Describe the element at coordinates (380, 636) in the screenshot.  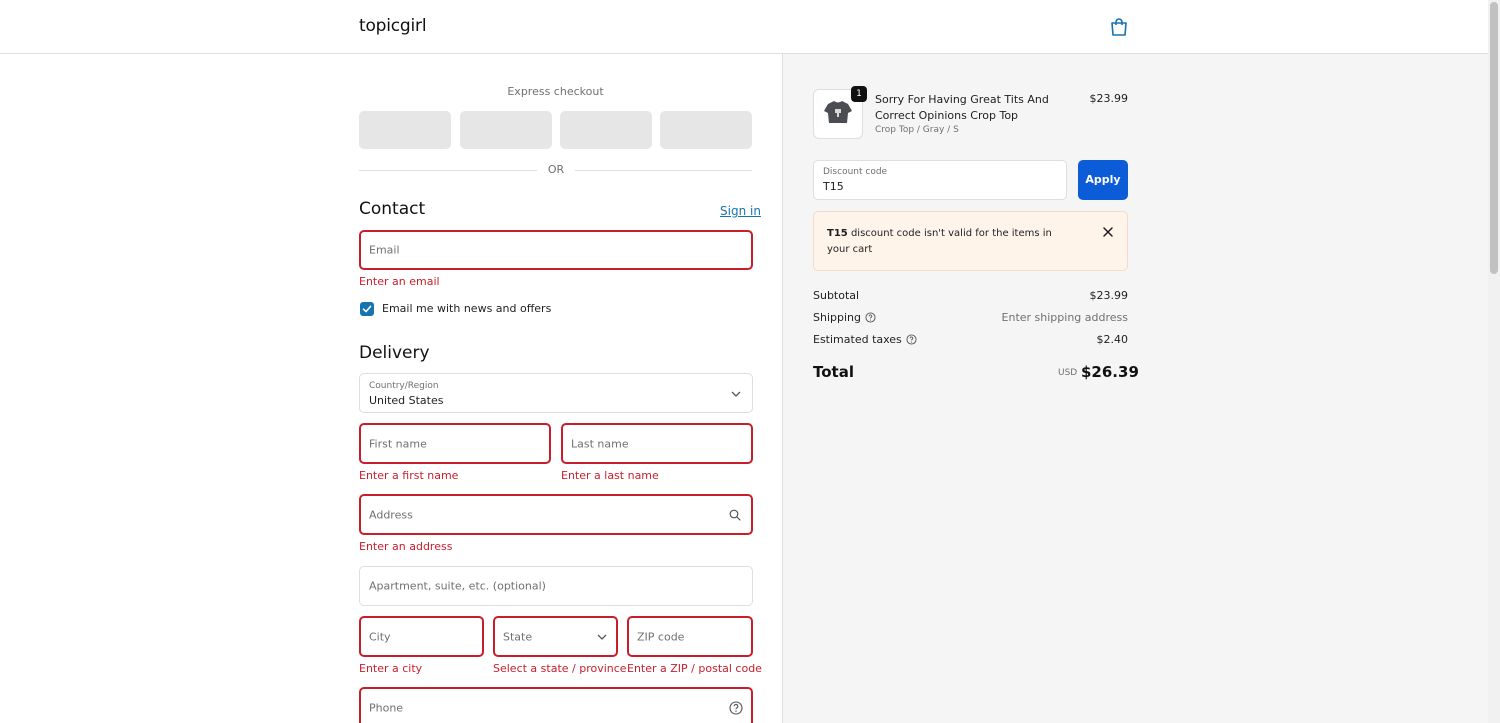
I see `city-placeholder: City` at that location.